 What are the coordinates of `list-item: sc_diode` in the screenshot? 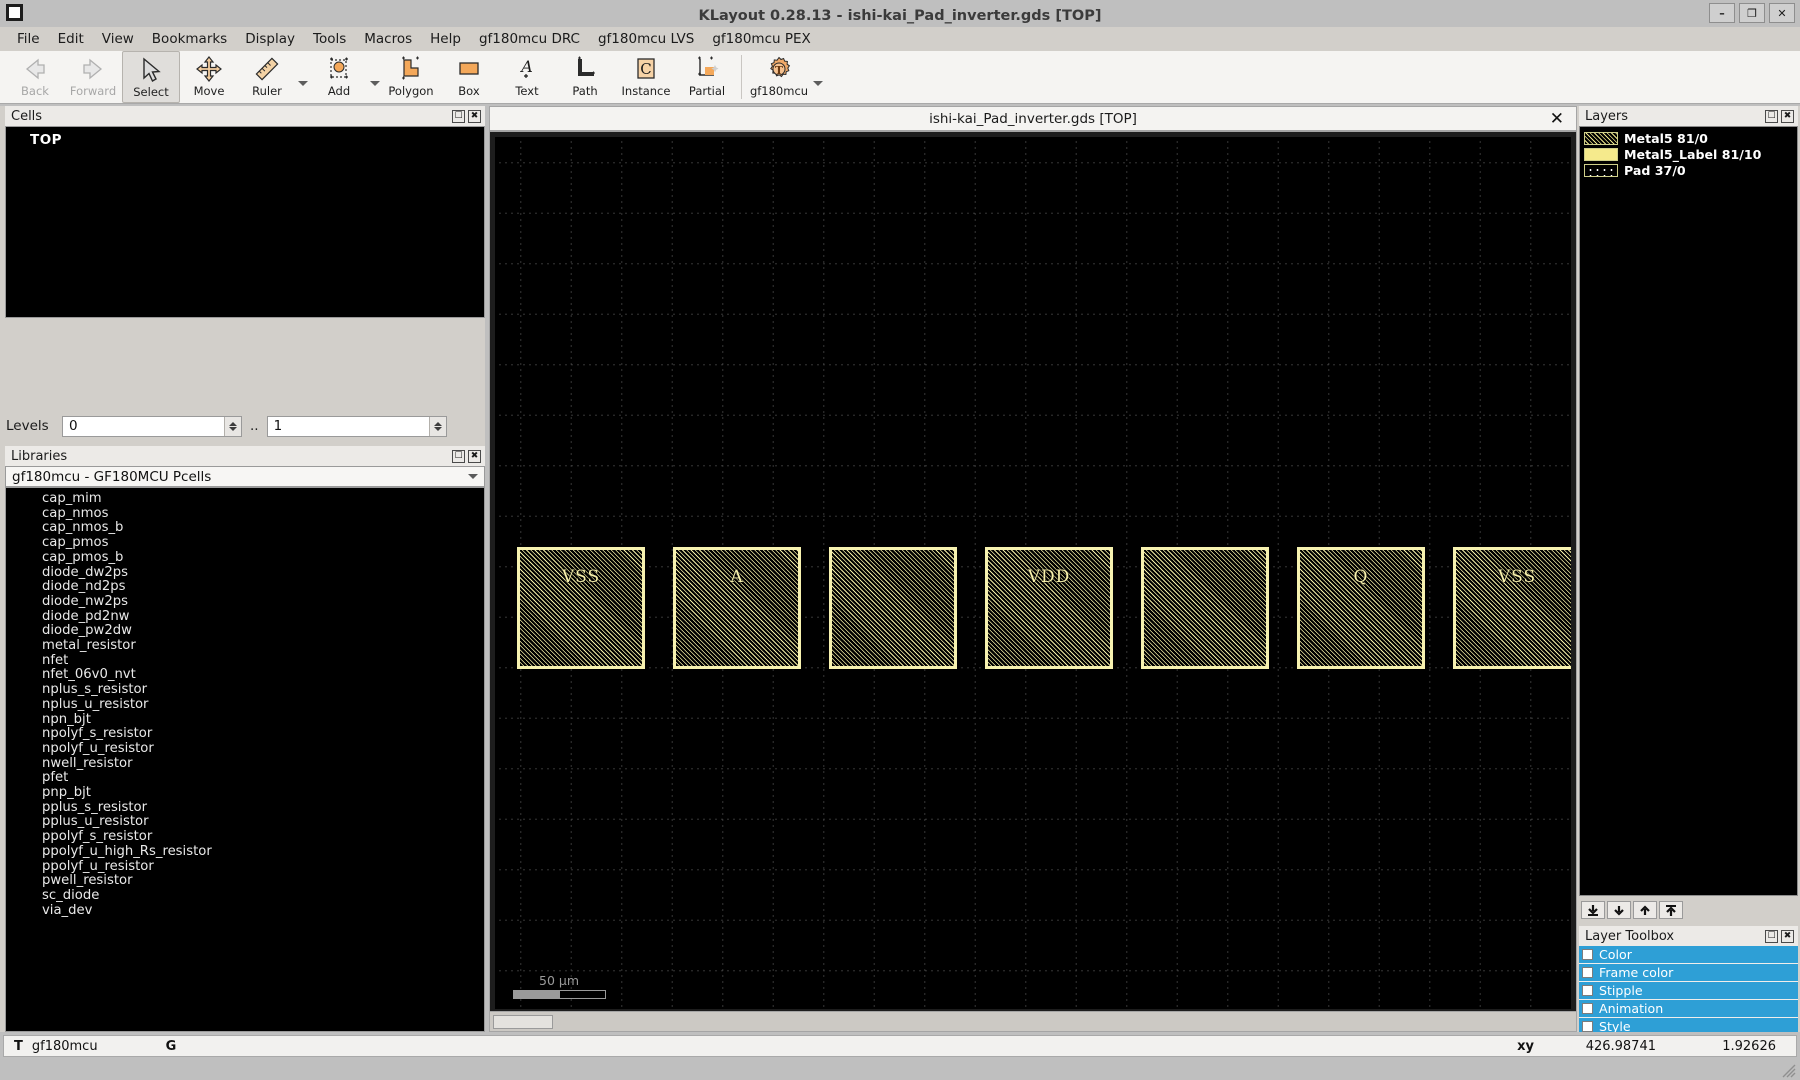 It's located at (263, 896).